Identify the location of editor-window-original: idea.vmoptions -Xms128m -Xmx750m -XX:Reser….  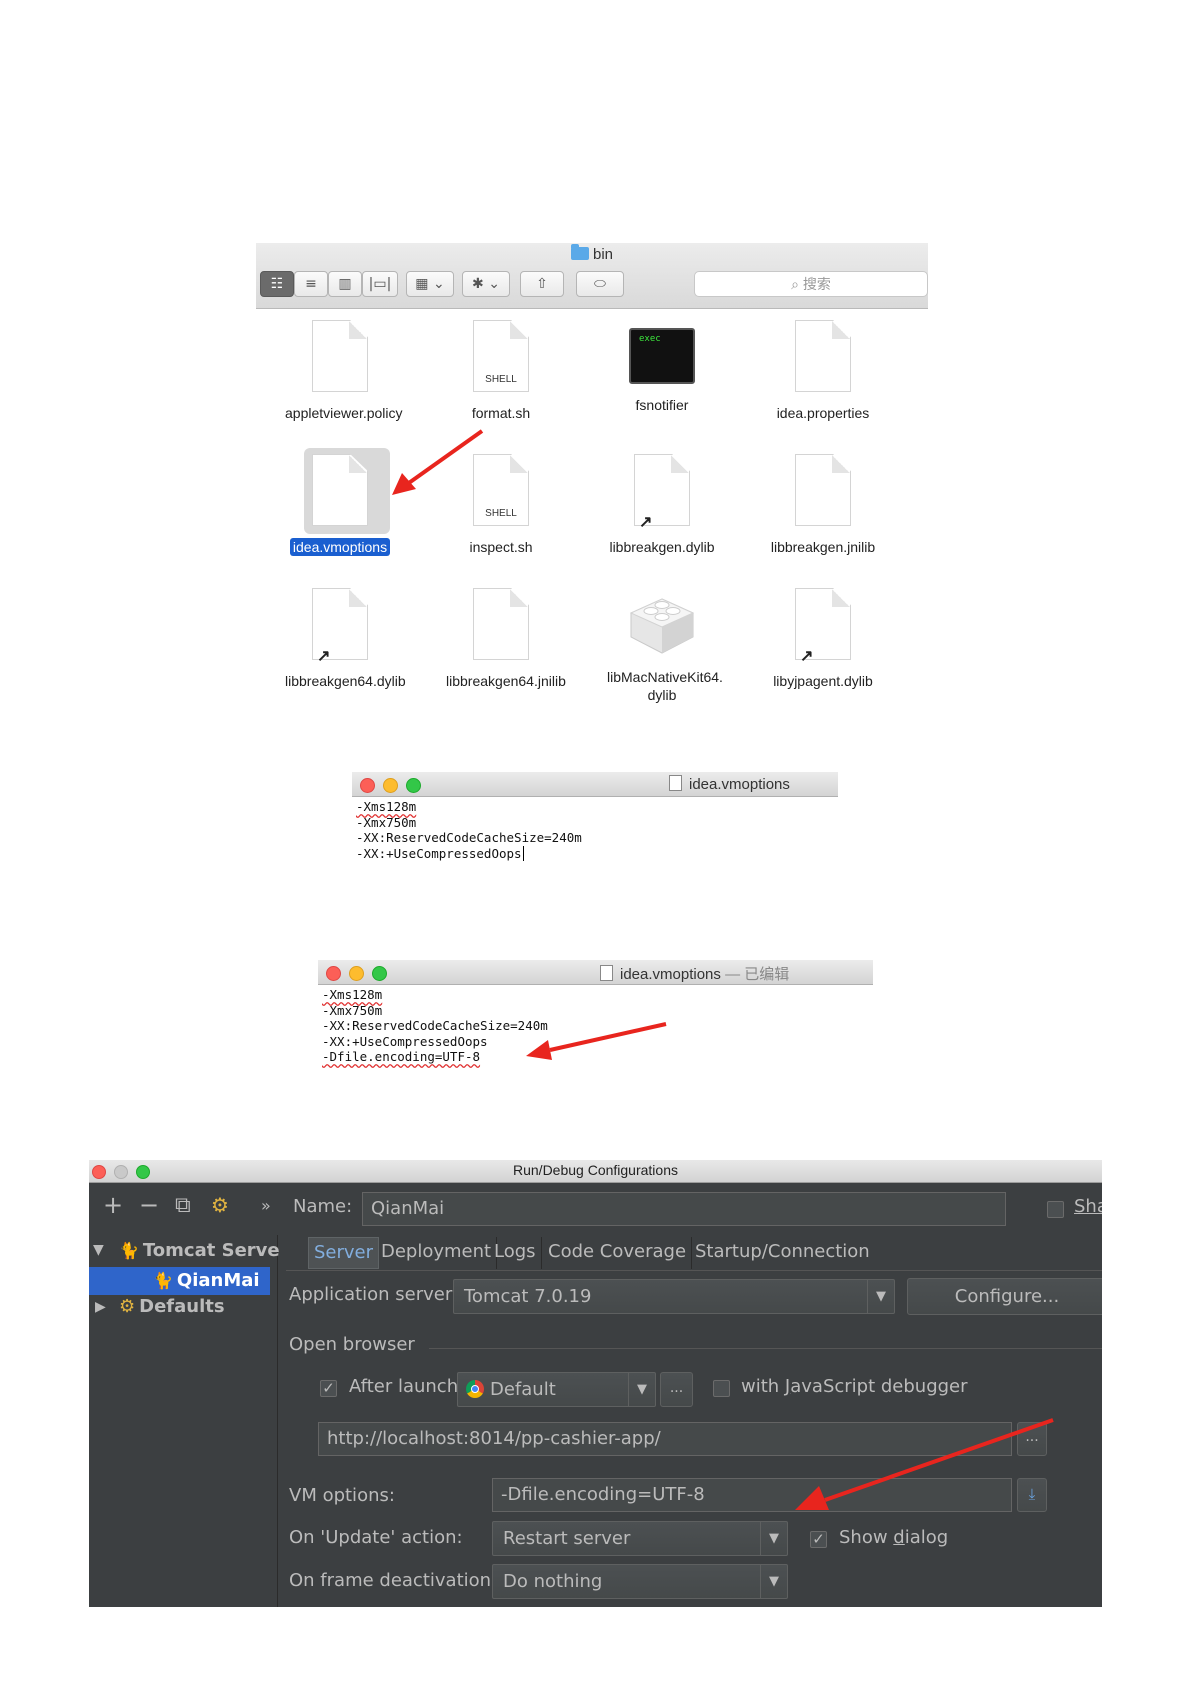
(595, 820).